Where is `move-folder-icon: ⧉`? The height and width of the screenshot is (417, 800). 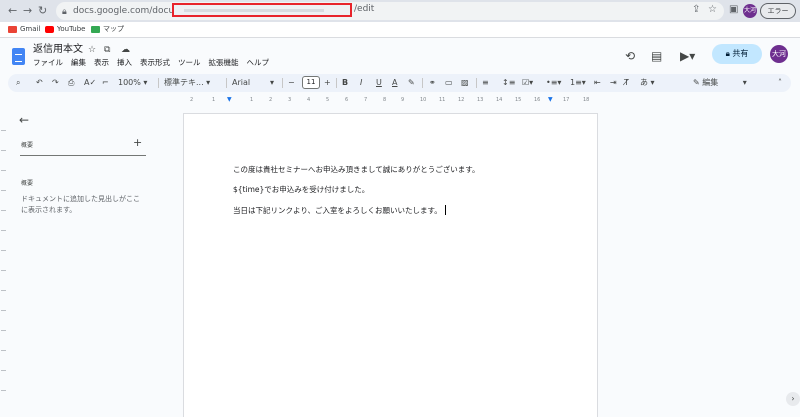
move-folder-icon: ⧉ is located at coordinates (107, 50).